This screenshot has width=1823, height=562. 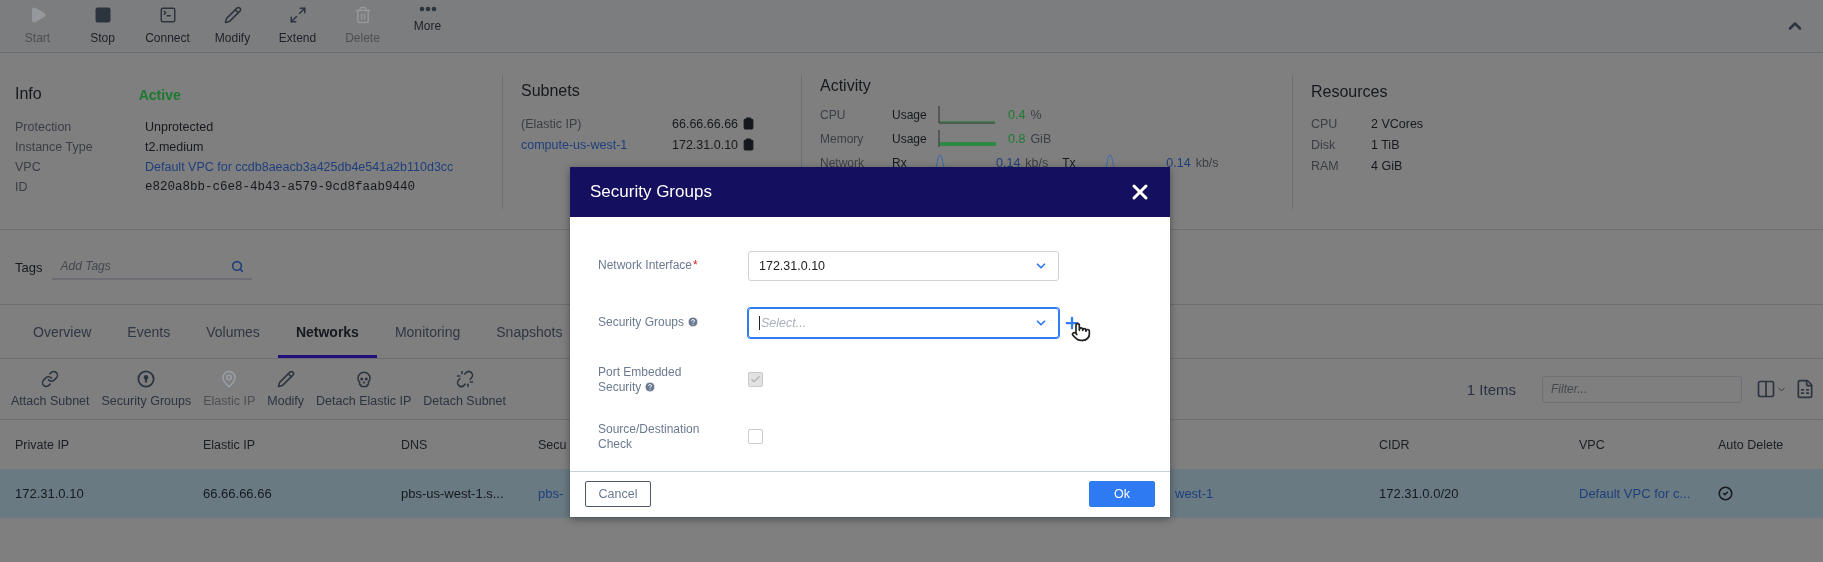 I want to click on field-label: Protection, so click(x=44, y=127).